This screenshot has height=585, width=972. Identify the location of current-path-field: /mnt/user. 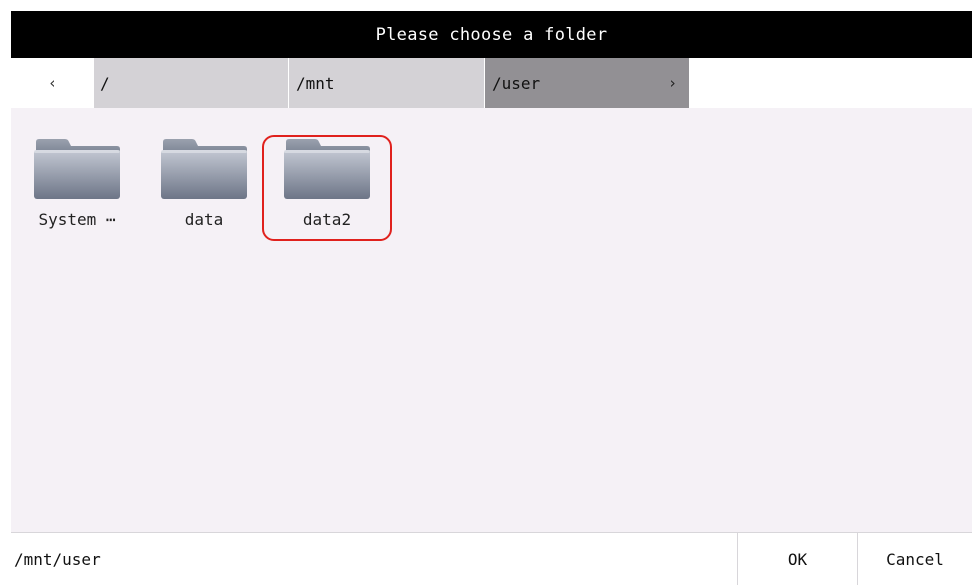
(374, 559).